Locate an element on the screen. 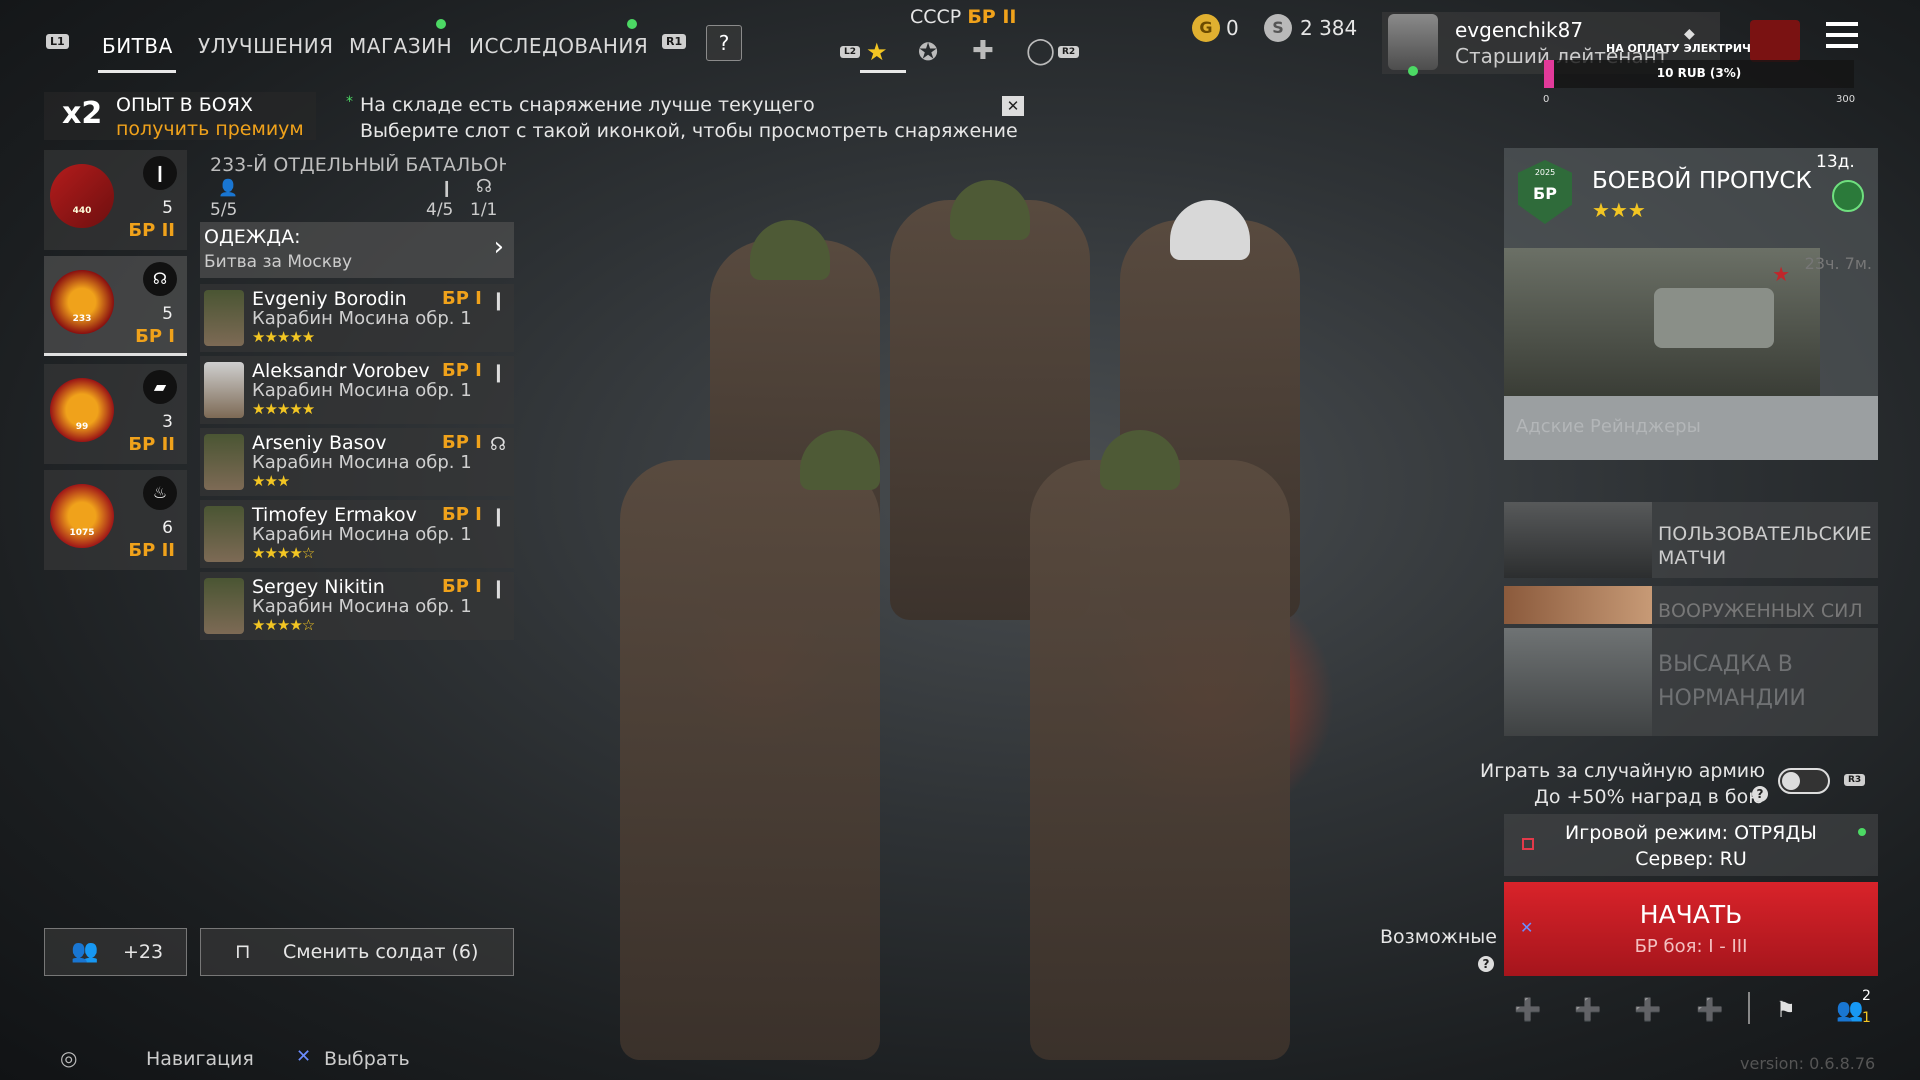 The width and height of the screenshot is (1920, 1080). r2-key-hint: R2 is located at coordinates (1069, 52).